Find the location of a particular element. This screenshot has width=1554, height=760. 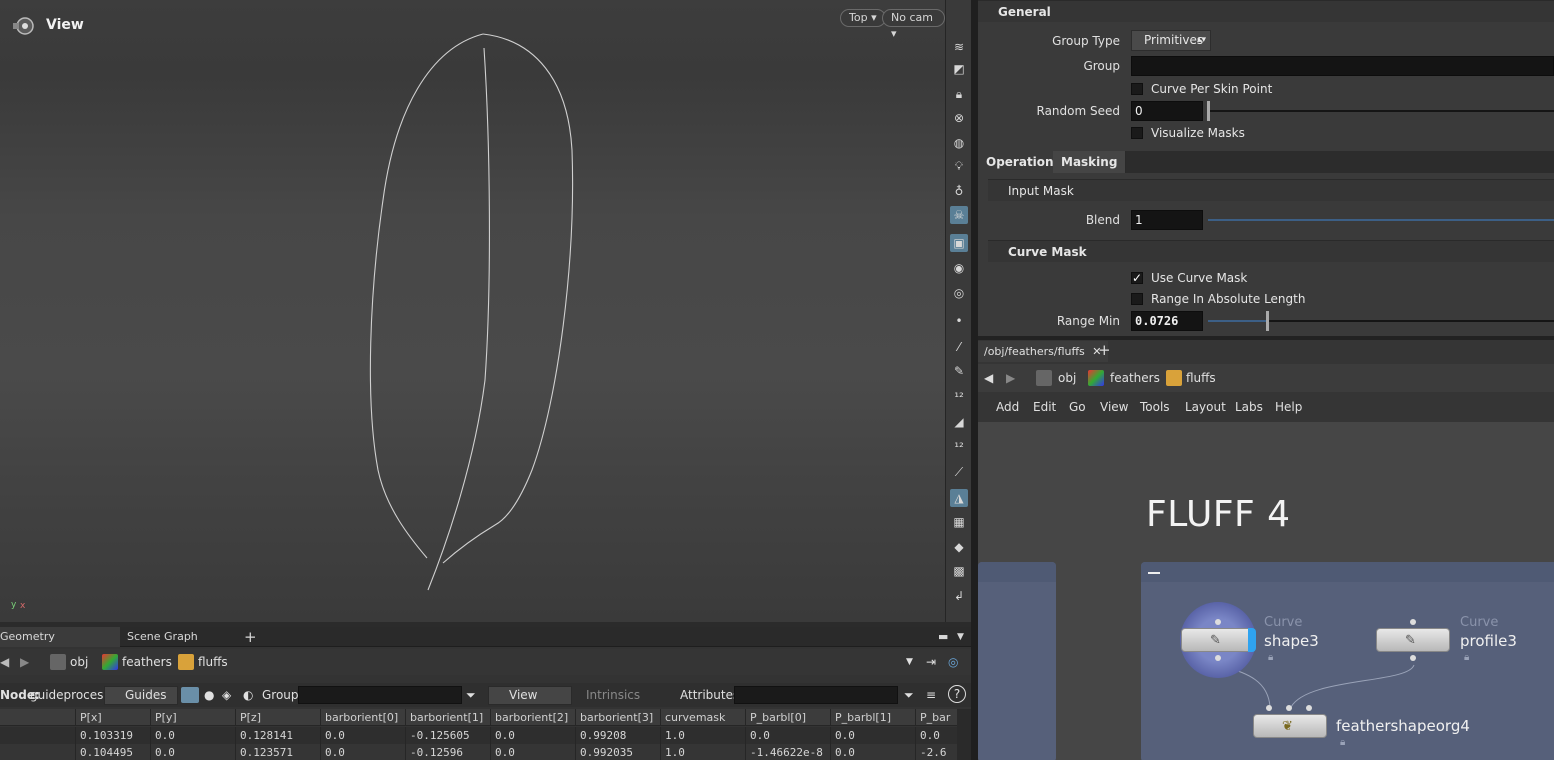

primitive-mode-icon: ◈ is located at coordinates (226, 695).